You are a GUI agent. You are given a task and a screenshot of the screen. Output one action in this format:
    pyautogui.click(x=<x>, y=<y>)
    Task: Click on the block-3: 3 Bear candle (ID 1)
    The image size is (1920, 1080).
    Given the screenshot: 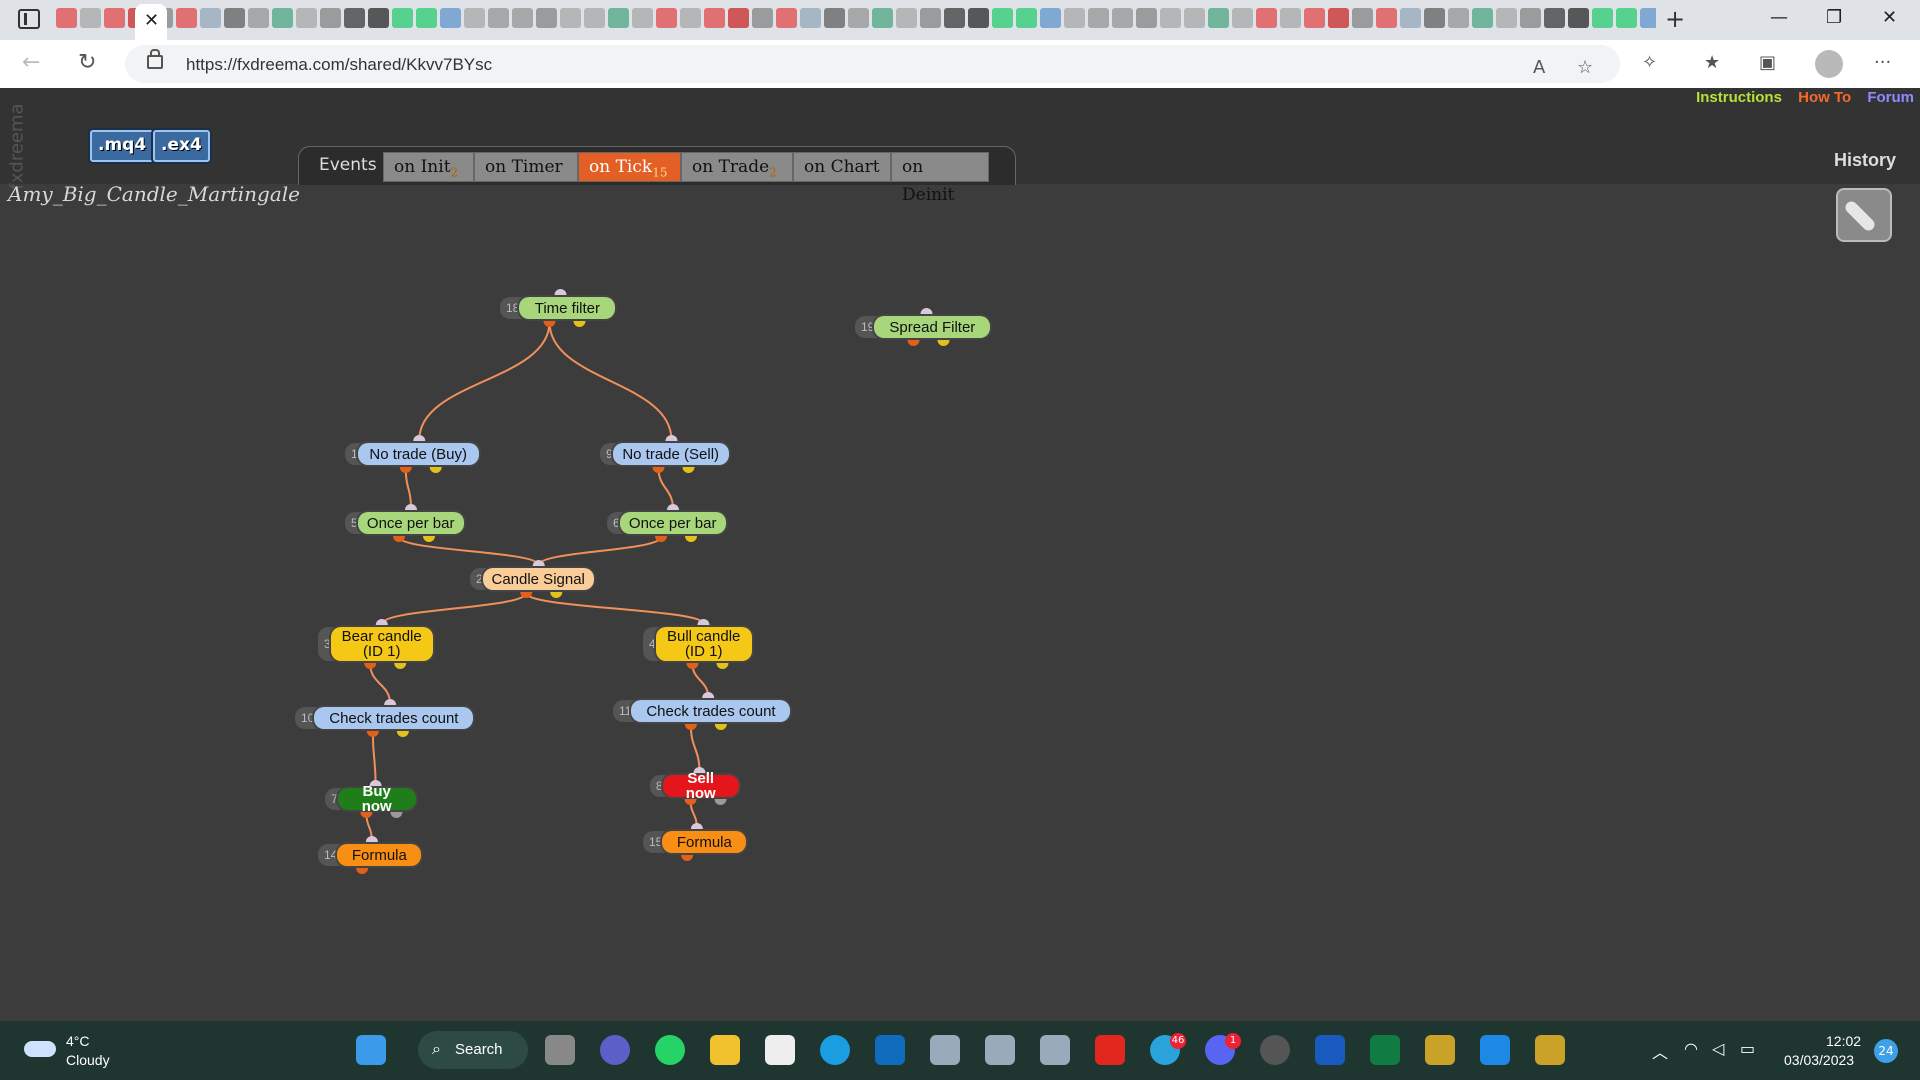 What is the action you would take?
    pyautogui.click(x=375, y=644)
    